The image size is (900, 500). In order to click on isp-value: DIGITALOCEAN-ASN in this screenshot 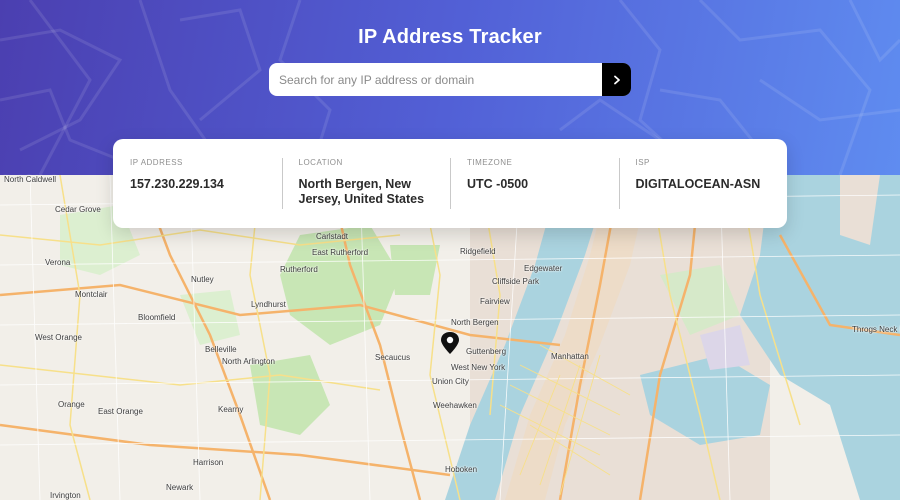, I will do `click(698, 184)`.